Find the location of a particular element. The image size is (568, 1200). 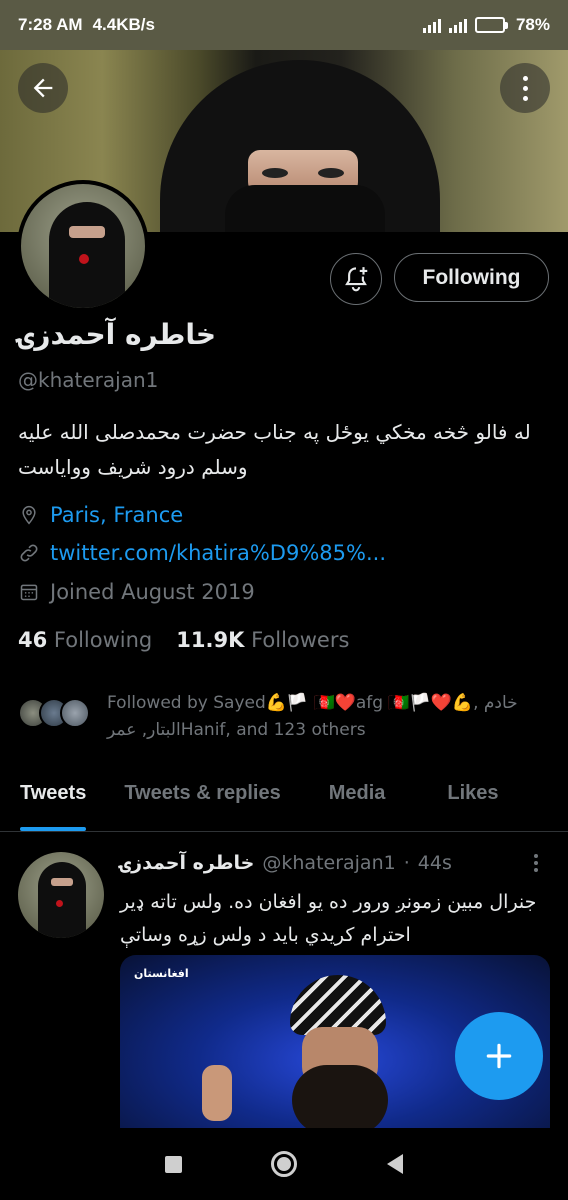

more-vertical-icon is located at coordinates (525, 88).